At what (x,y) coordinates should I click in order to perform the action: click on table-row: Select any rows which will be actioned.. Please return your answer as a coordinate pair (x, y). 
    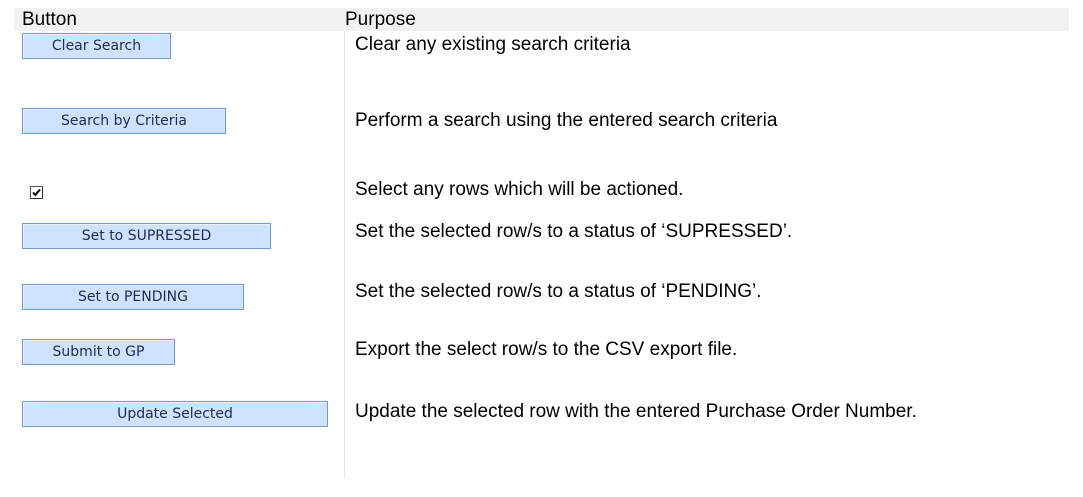
    Looking at the image, I should click on (541, 194).